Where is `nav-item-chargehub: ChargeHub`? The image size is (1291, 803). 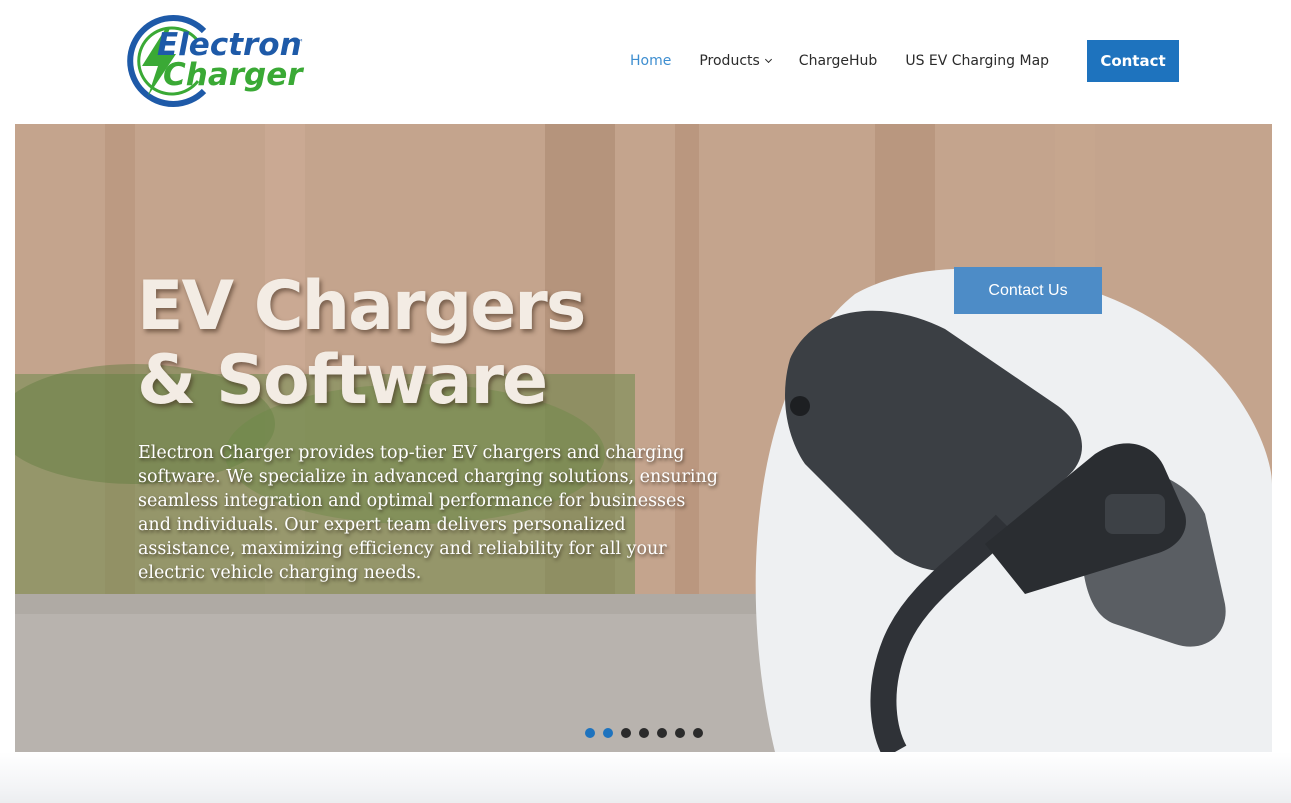 nav-item-chargehub: ChargeHub is located at coordinates (838, 61).